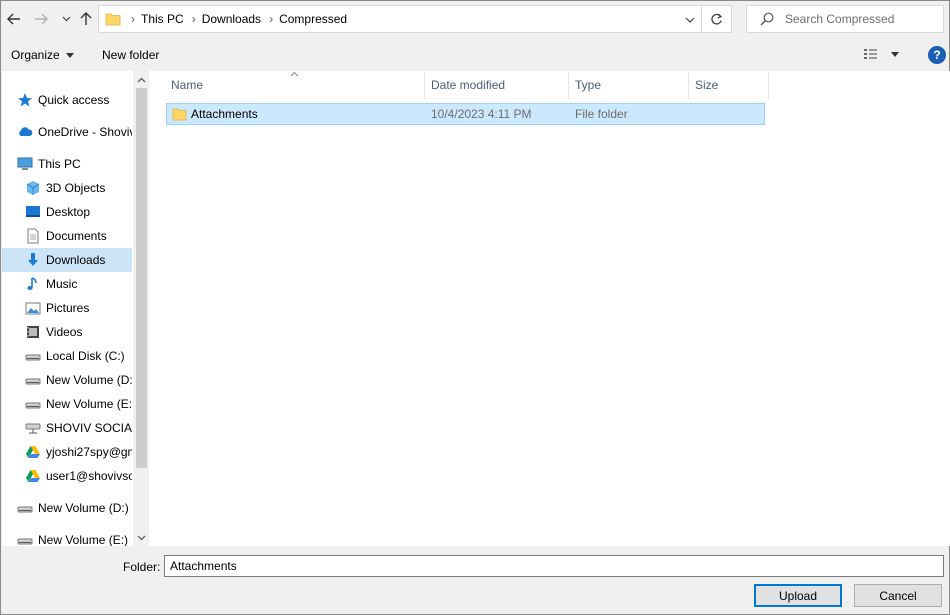  What do you see at coordinates (870, 54) in the screenshot?
I see `view-list-icon` at bounding box center [870, 54].